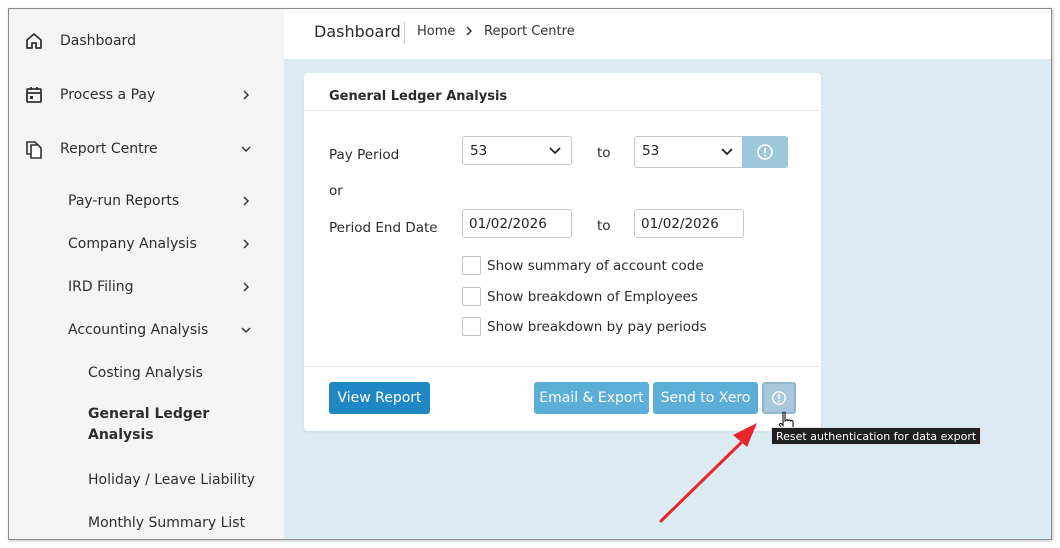  I want to click on annotation-arrow, so click(708, 473).